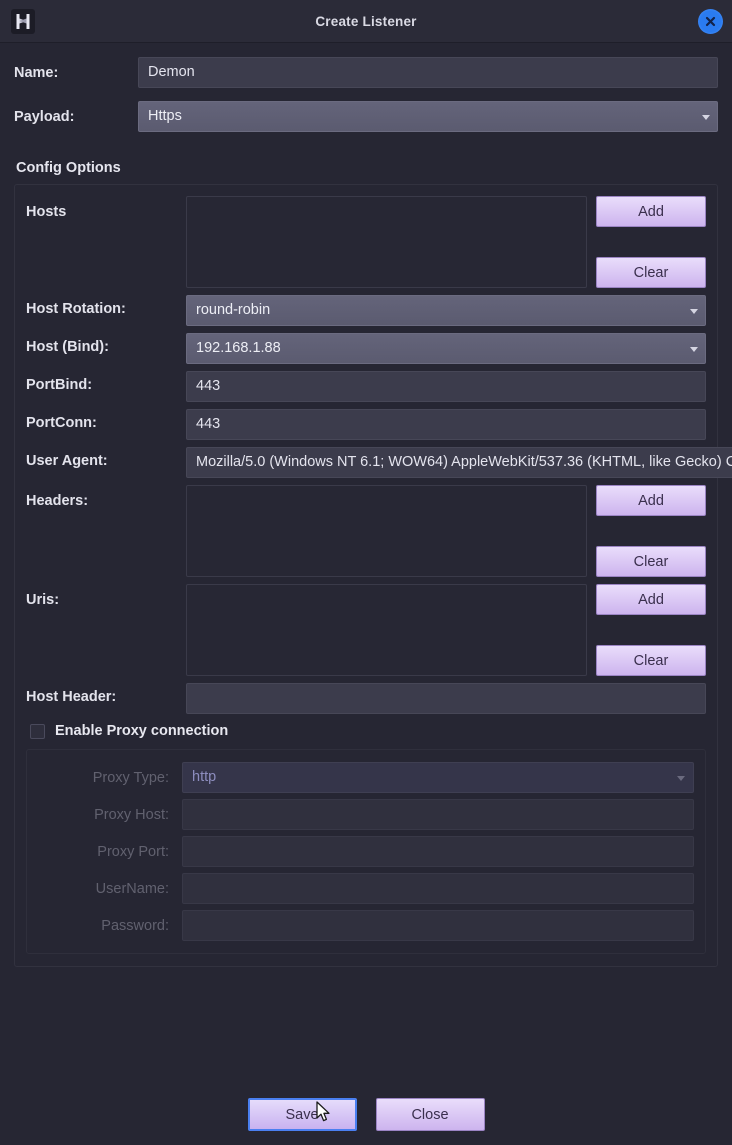 Image resolution: width=732 pixels, height=1145 pixels. Describe the element at coordinates (651, 242) in the screenshot. I see `hosts-button-group: Add Clear` at that location.